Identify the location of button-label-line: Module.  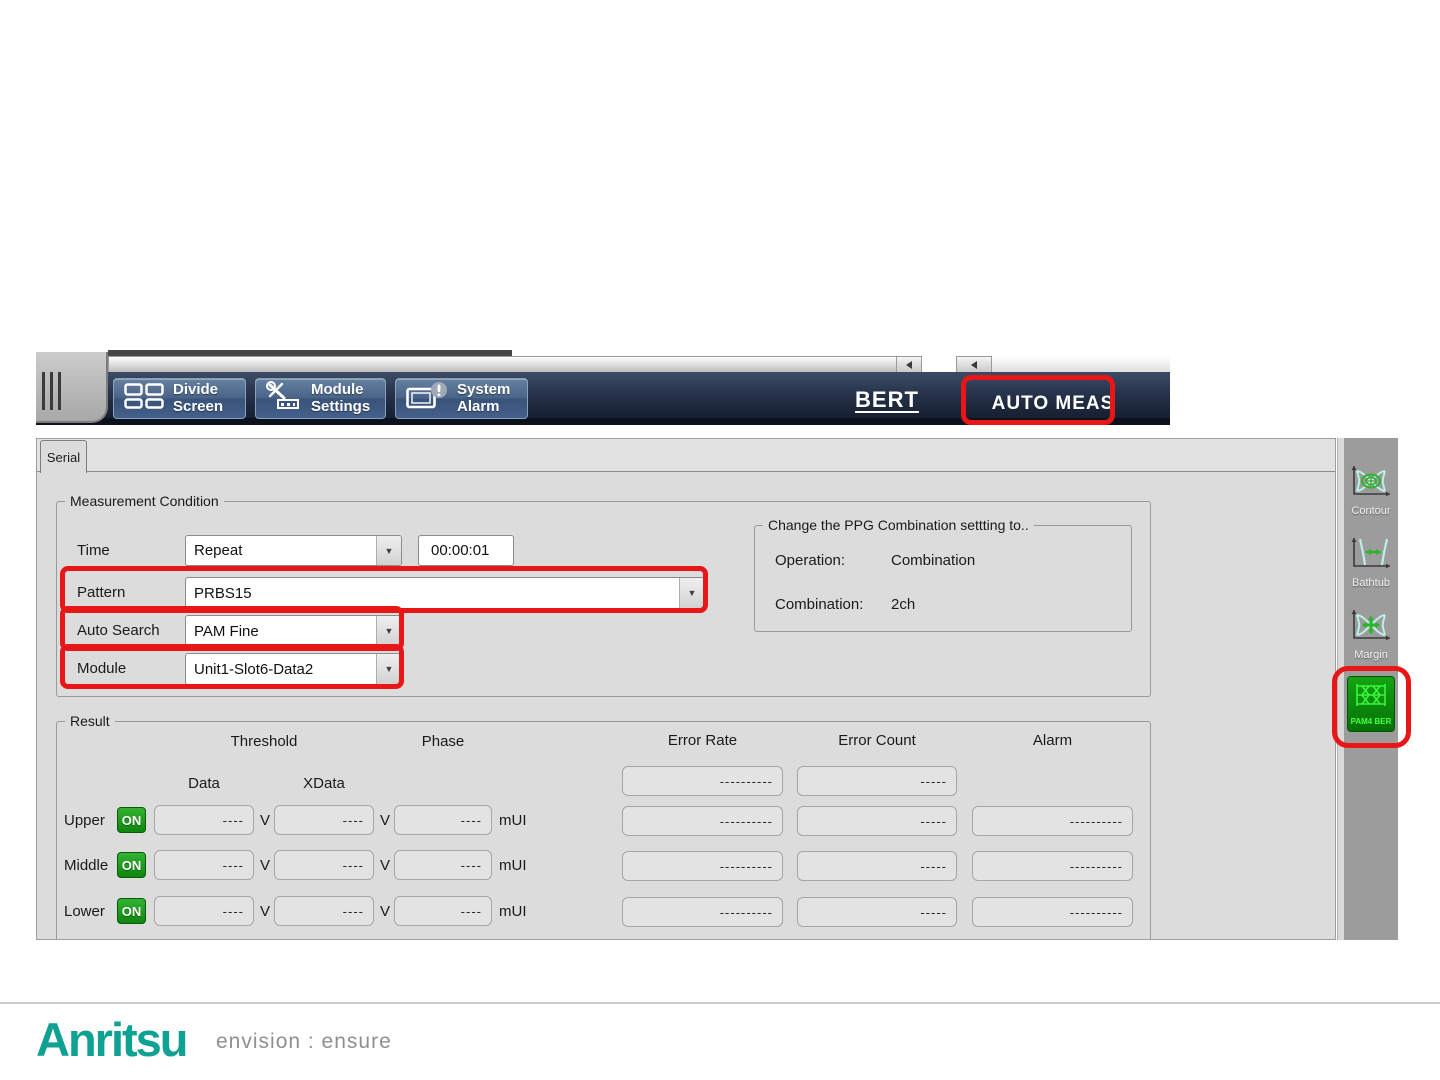
(337, 389).